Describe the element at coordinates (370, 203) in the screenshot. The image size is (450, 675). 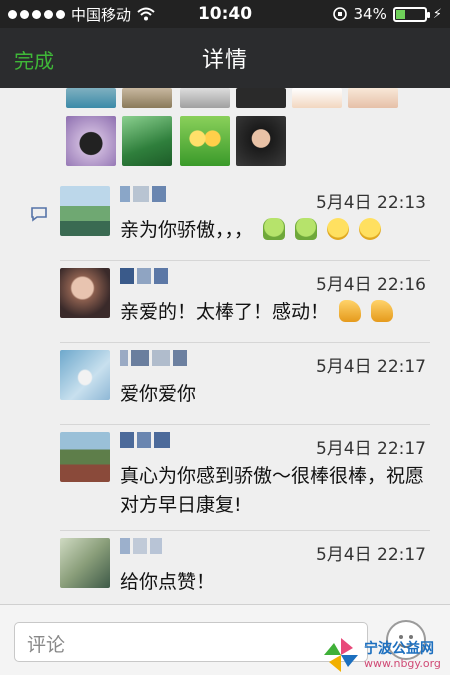
I see `comment-time: 5月4日 22:13` at that location.